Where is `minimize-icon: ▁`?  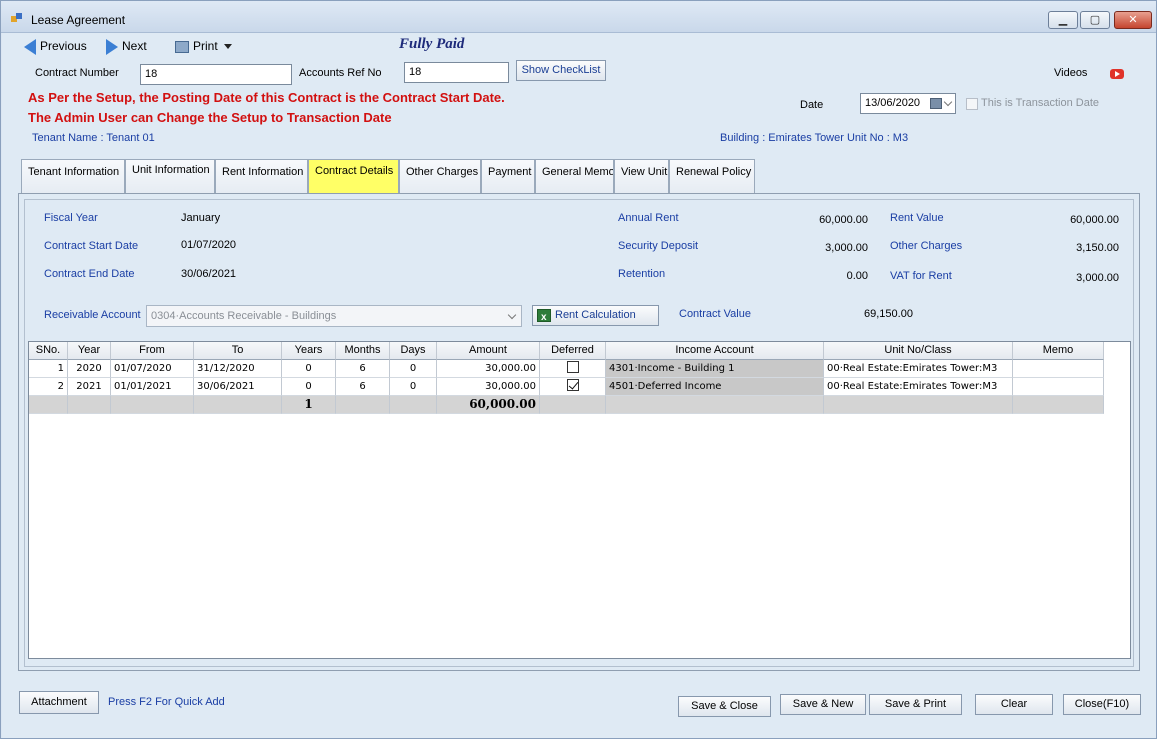 minimize-icon: ▁ is located at coordinates (1063, 20).